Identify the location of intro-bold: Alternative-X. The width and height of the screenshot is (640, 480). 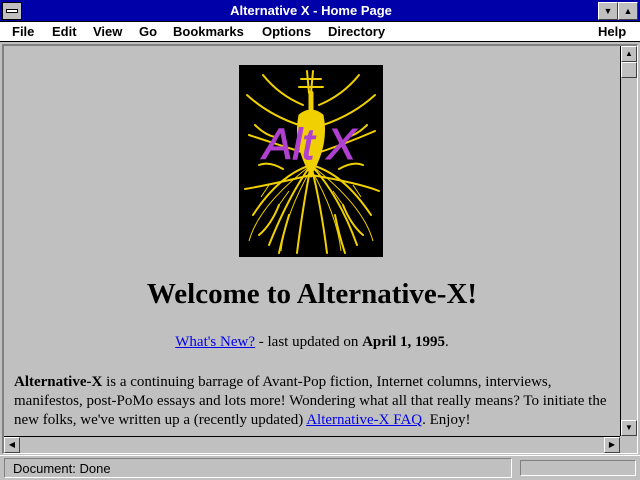
(58, 382).